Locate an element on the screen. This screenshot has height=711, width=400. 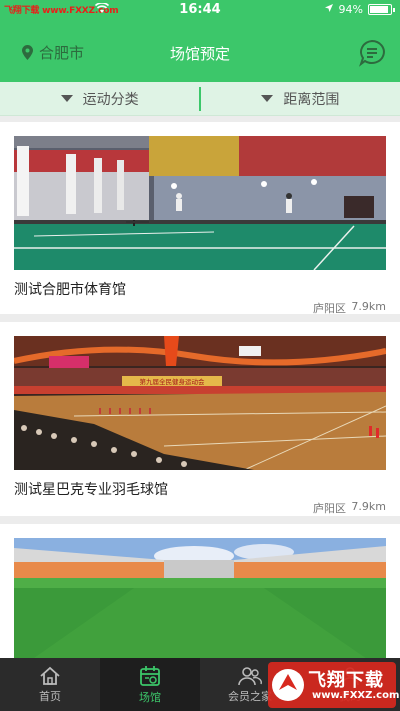
status-bar: 飞翔下载 www.FXXZ.com 16:44 94% is located at coordinates (200, 10).